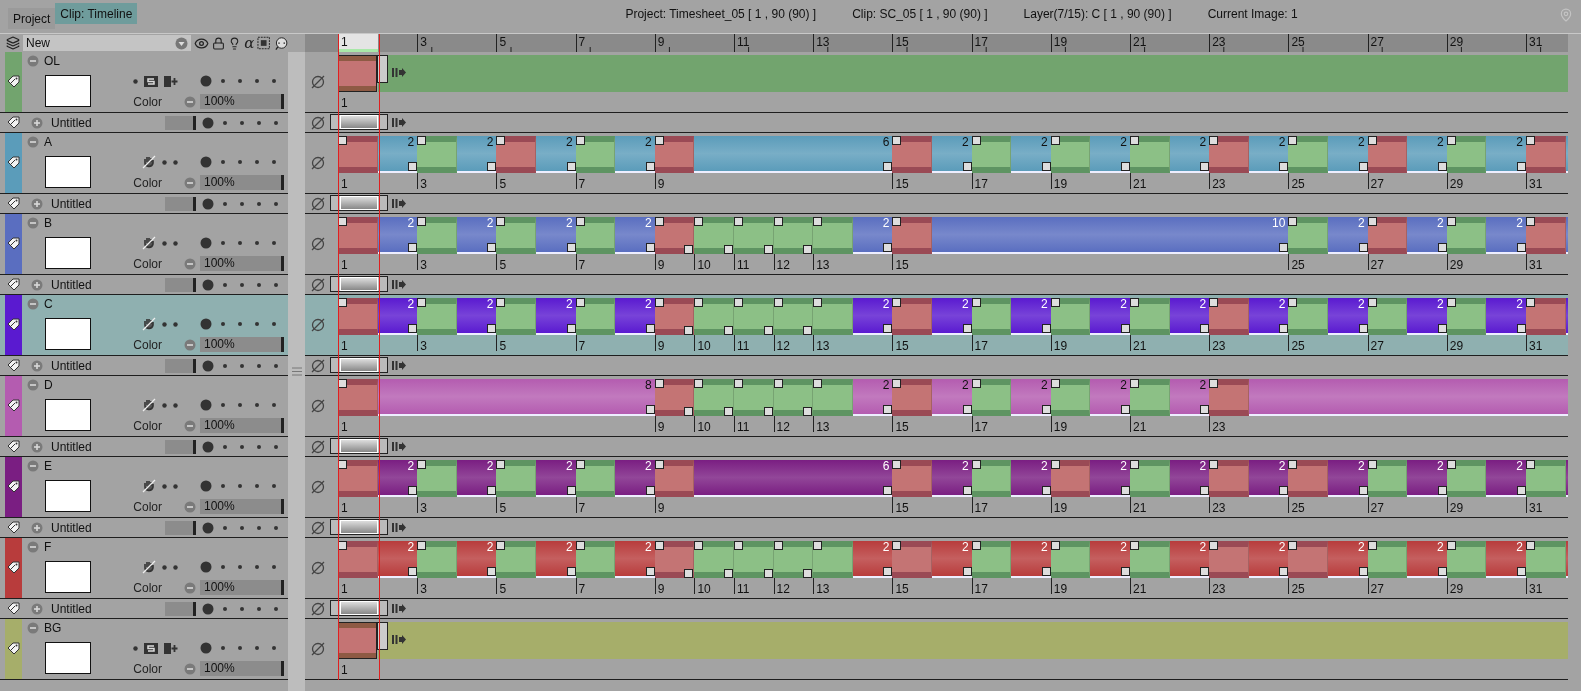  Describe the element at coordinates (32, 18) in the screenshot. I see `tab: Project` at that location.